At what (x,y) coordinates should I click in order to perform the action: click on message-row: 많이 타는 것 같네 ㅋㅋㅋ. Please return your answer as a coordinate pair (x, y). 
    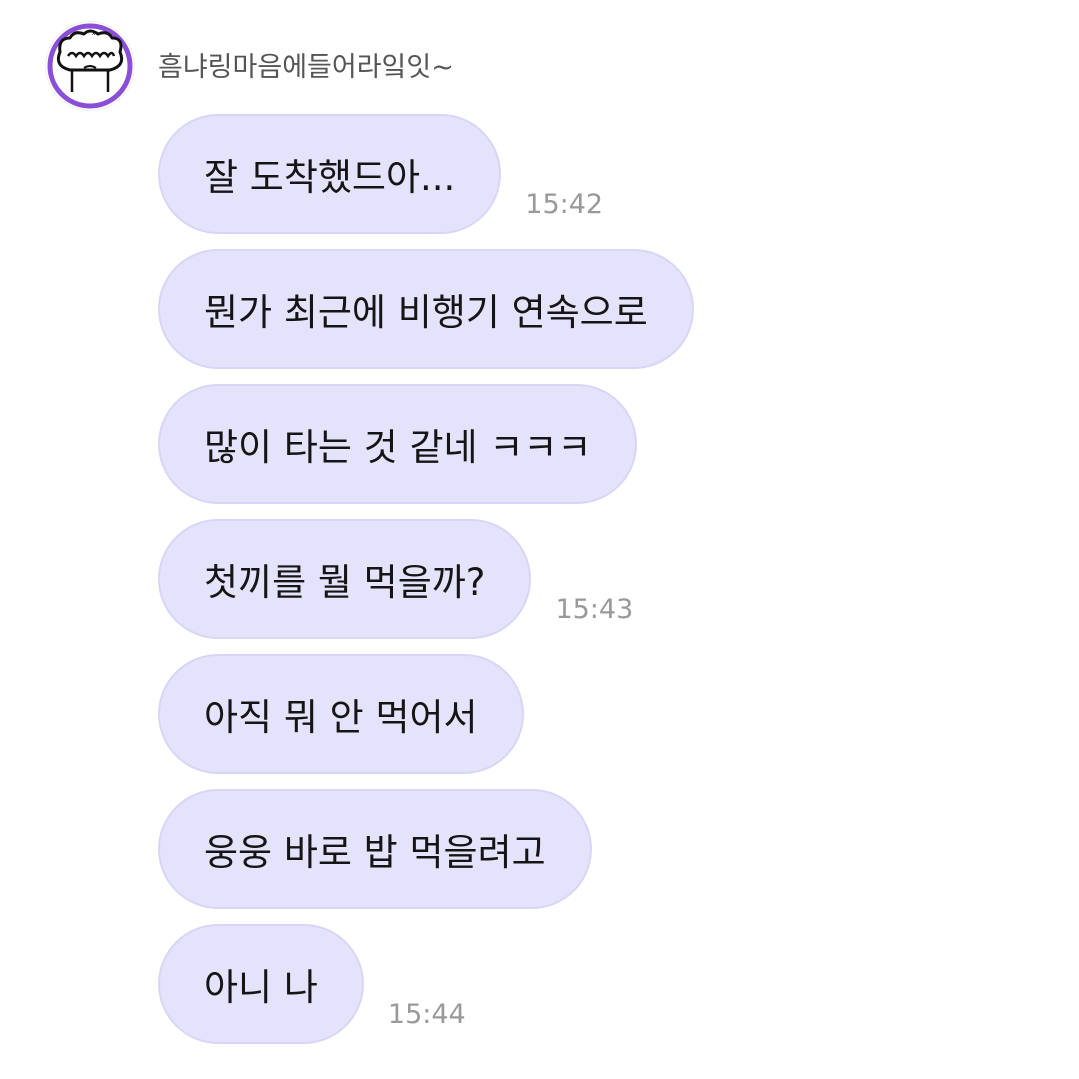
    Looking at the image, I should click on (398, 444).